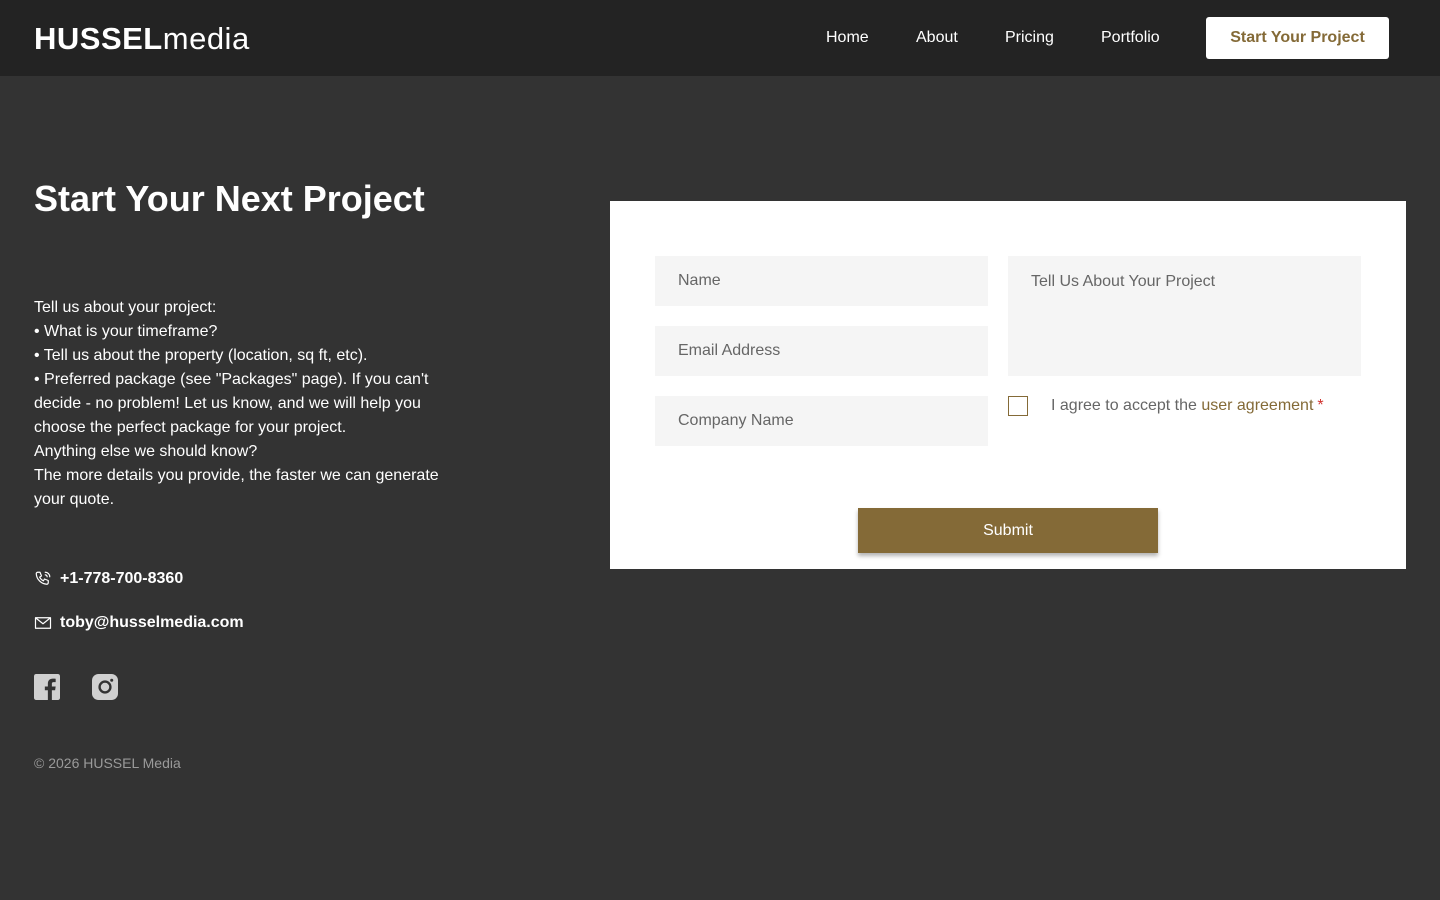  I want to click on nav-link-portfolio: Portfolio, so click(1130, 38).